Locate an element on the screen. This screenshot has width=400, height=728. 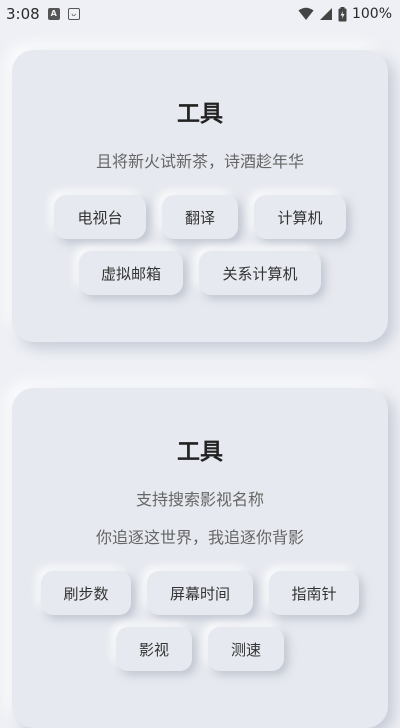
chip-row: 影视 测速 is located at coordinates (200, 649).